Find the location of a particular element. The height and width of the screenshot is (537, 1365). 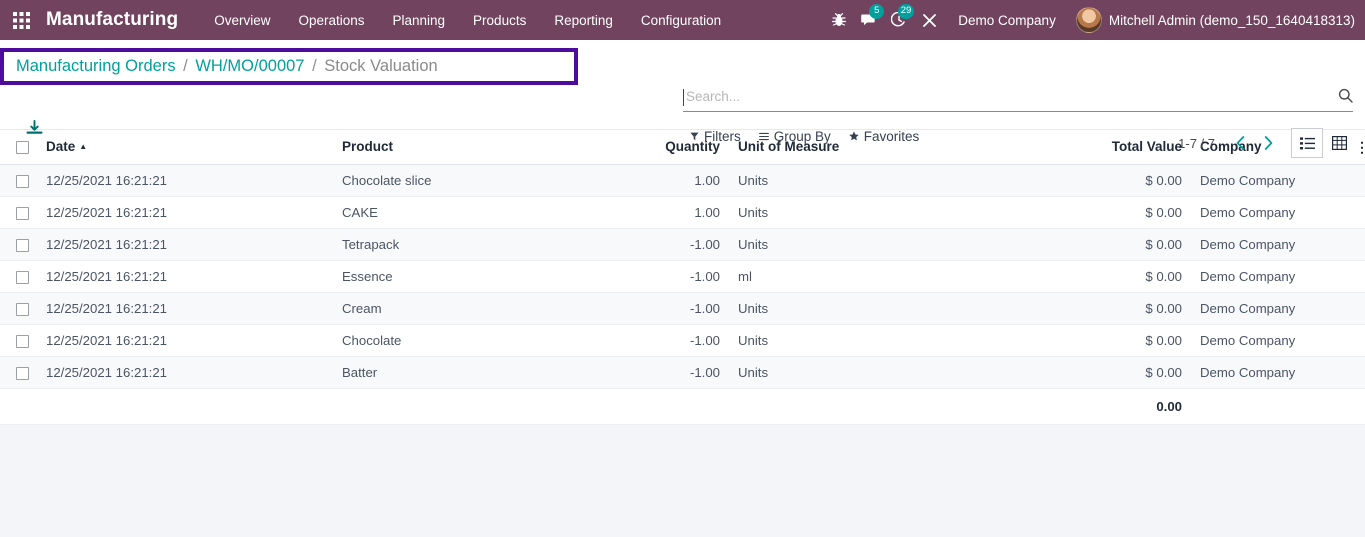

breadcrumb-item-manufacturing-orders: Manufacturing Orders is located at coordinates (96, 66).